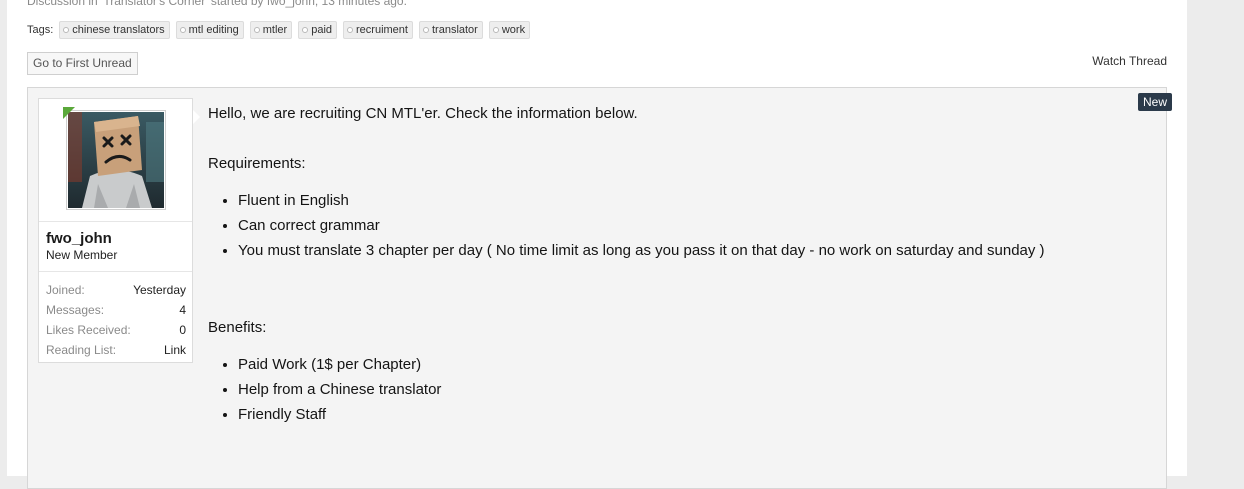 The height and width of the screenshot is (489, 1244). What do you see at coordinates (175, 350) in the screenshot?
I see `reading-list-link: Link` at bounding box center [175, 350].